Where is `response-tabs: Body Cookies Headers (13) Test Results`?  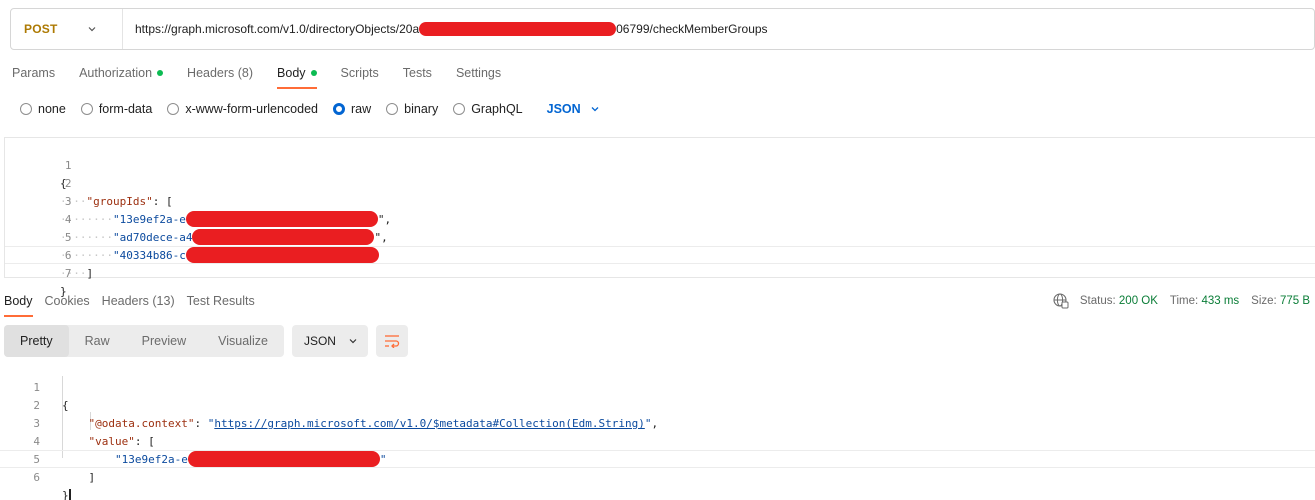 response-tabs: Body Cookies Headers (13) Test Results is located at coordinates (131, 302).